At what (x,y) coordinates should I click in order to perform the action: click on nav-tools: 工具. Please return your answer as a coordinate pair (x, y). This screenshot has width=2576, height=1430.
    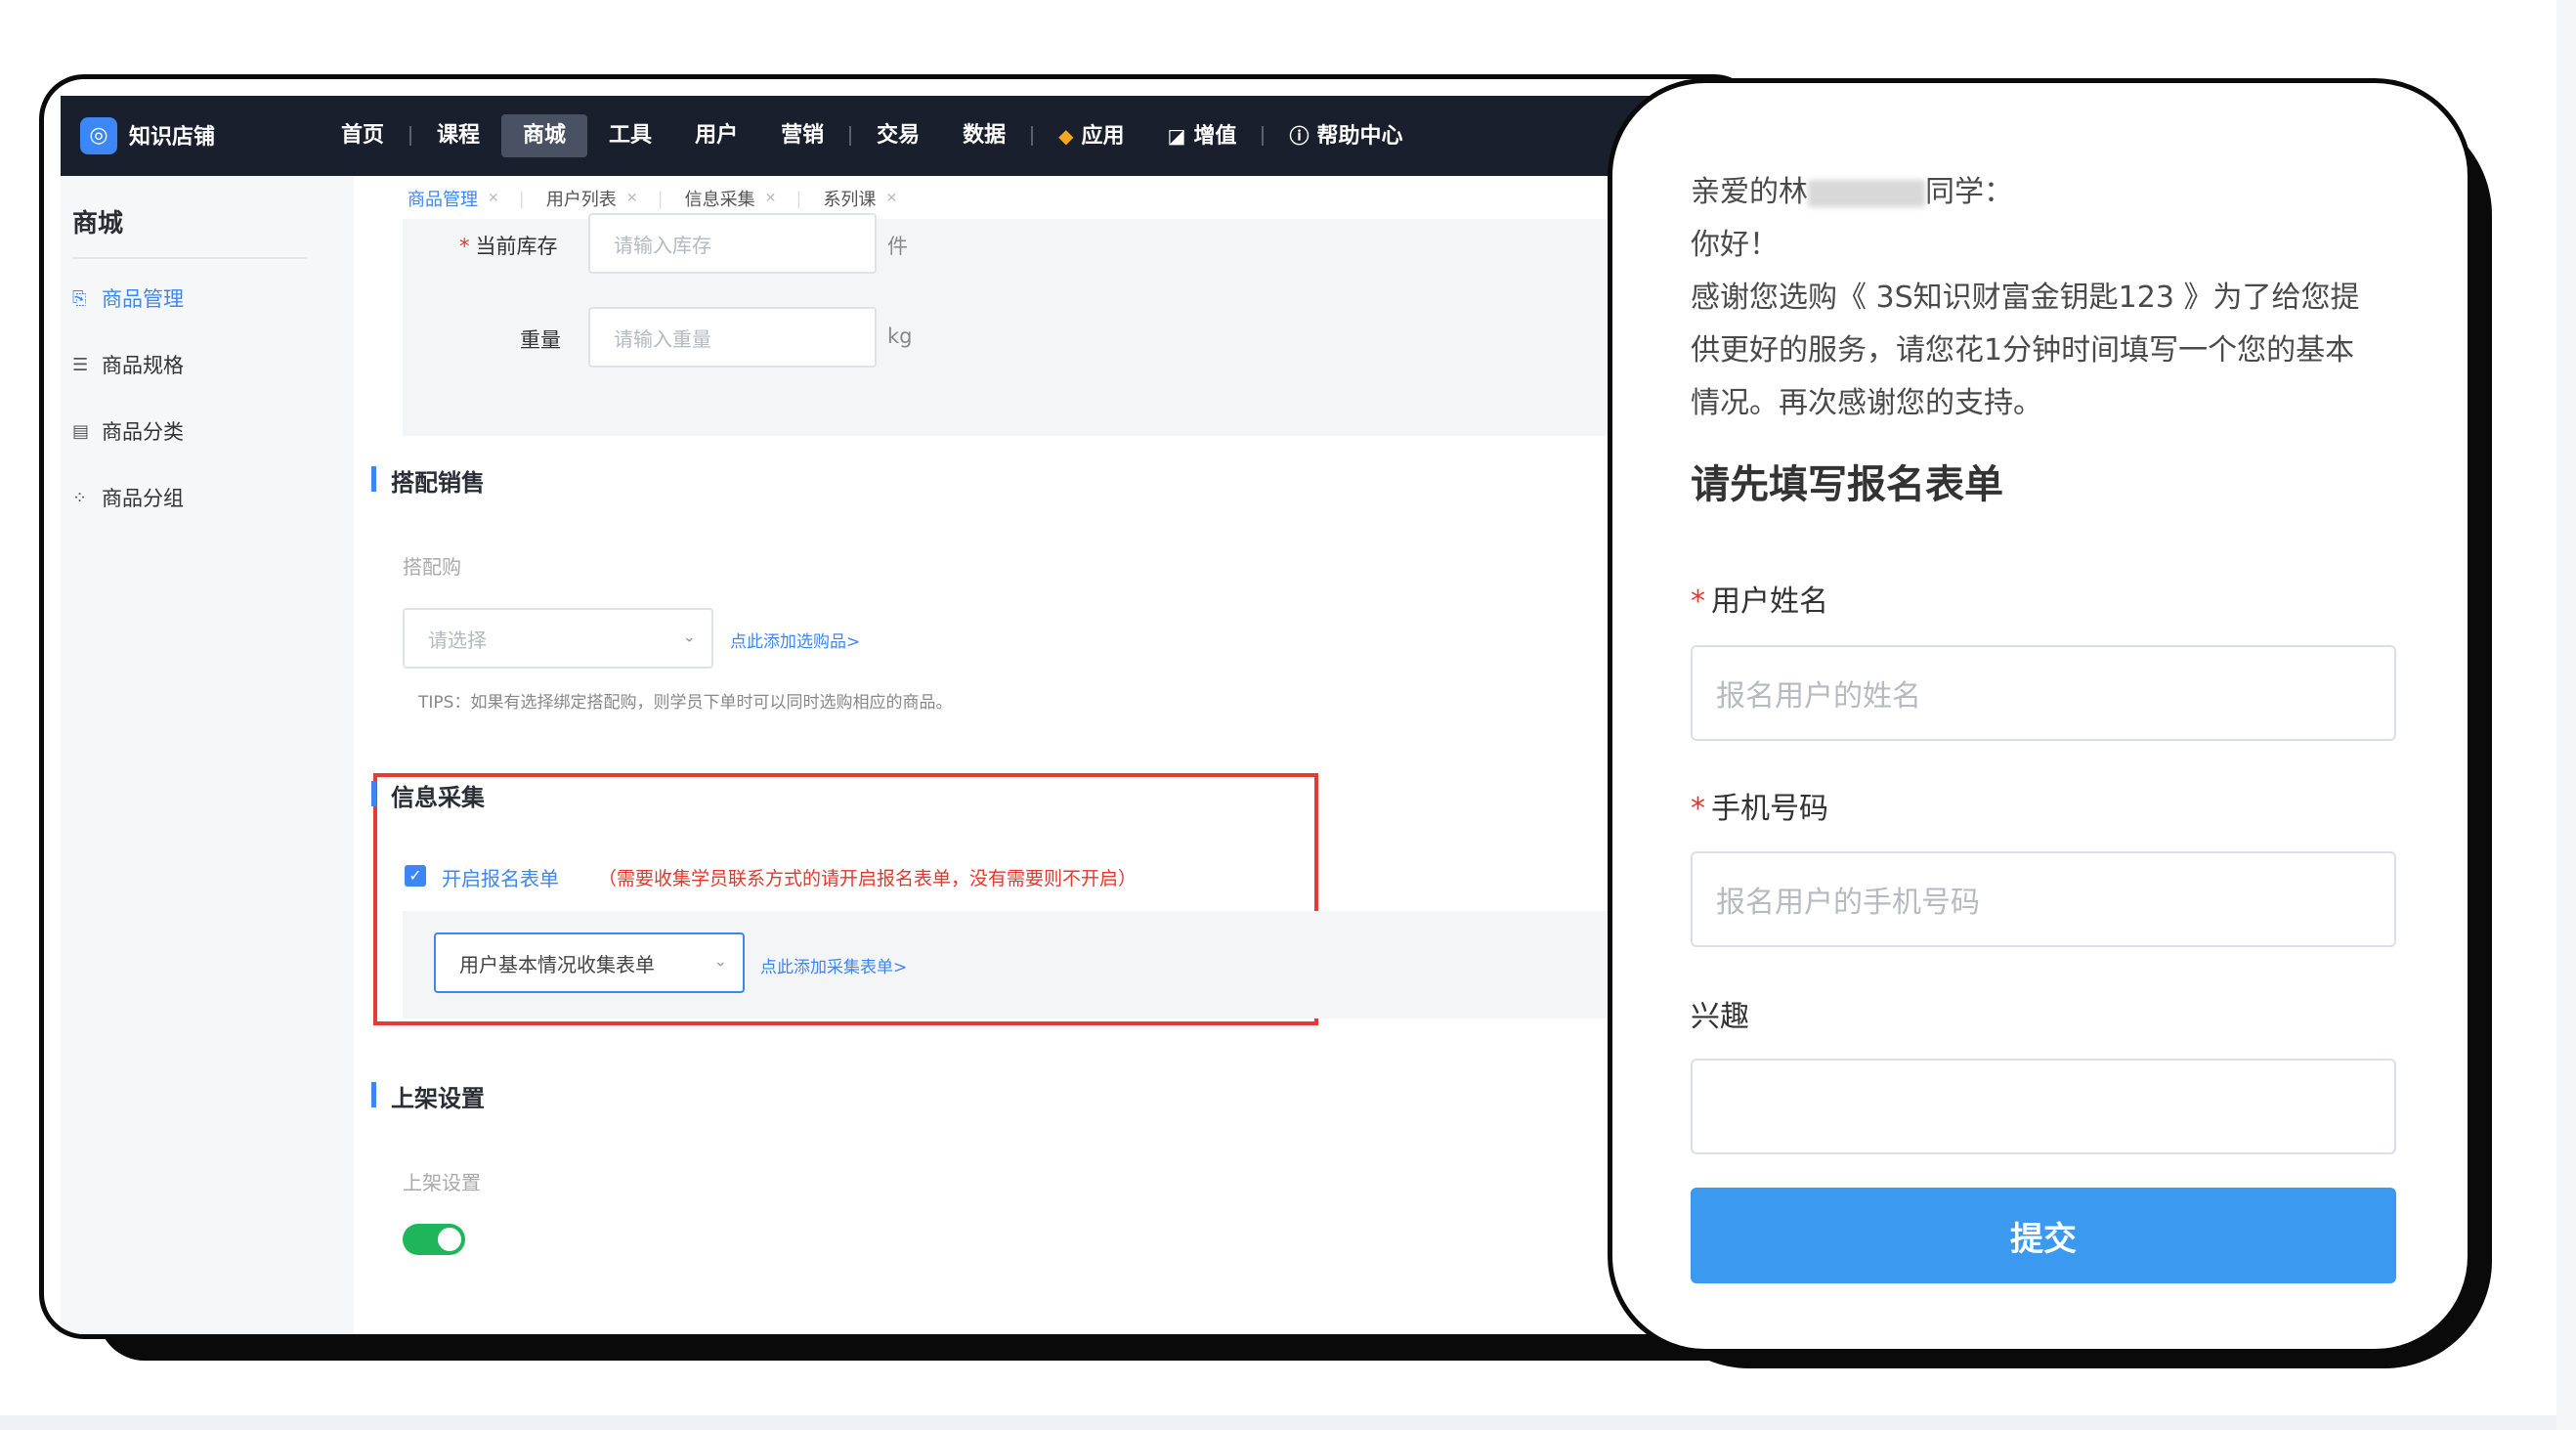
    Looking at the image, I should click on (630, 135).